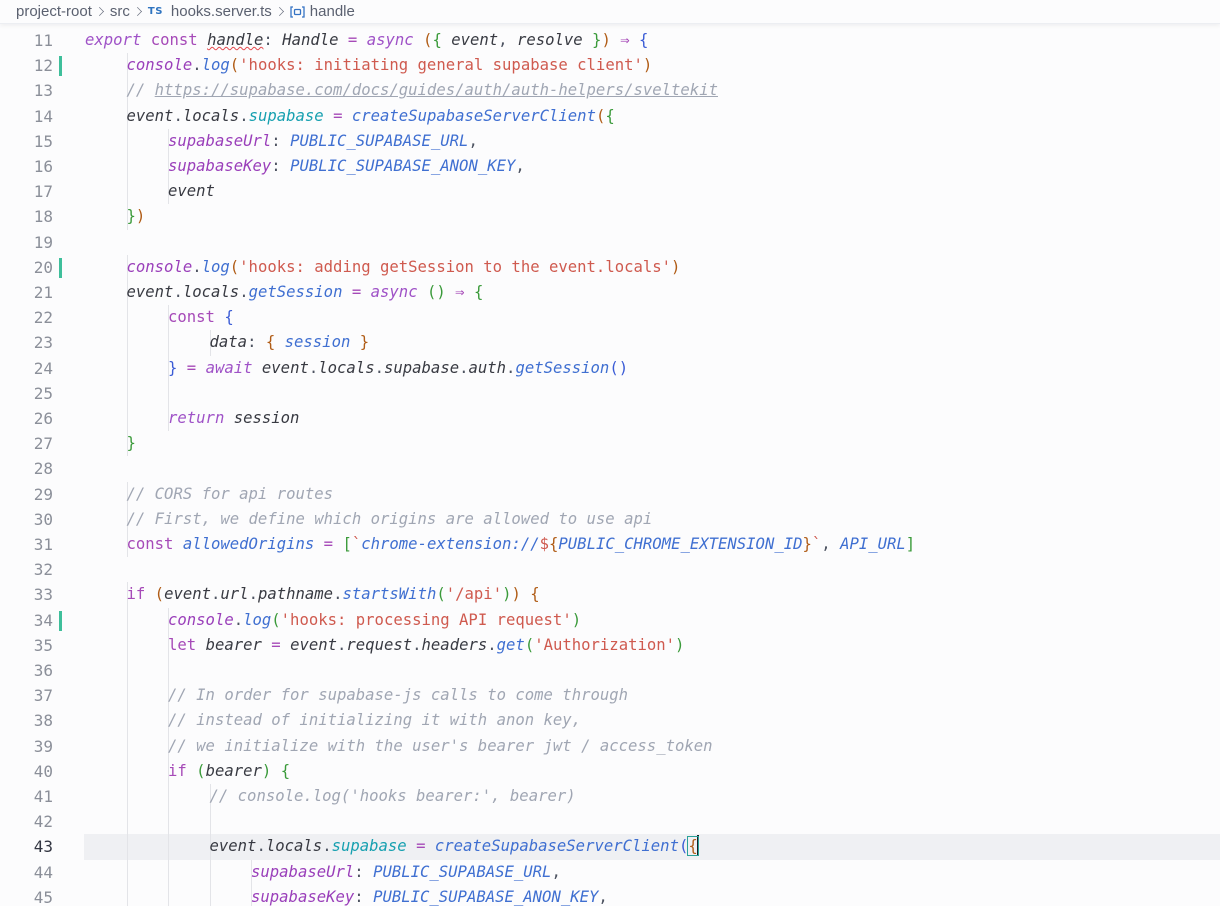 This screenshot has height=906, width=1220. What do you see at coordinates (26, 670) in the screenshot?
I see `line-number: 36` at bounding box center [26, 670].